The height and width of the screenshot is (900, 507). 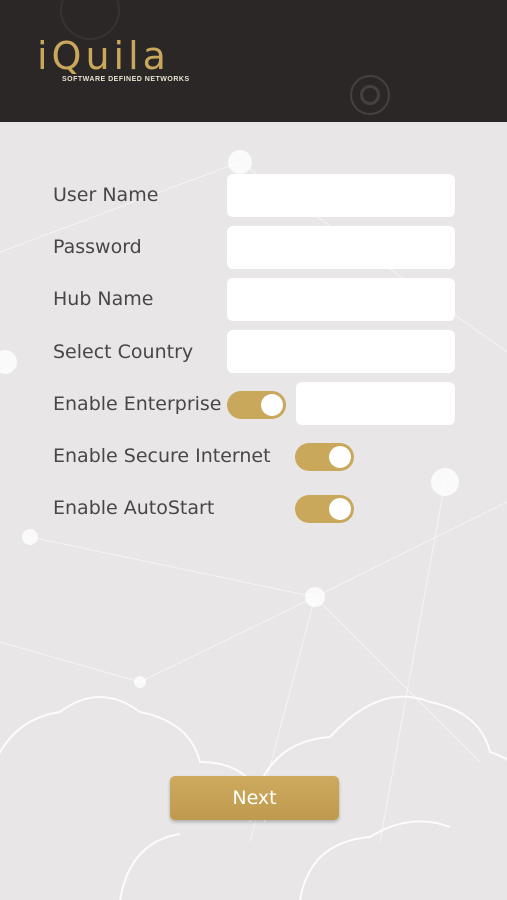 I want to click on hub-name-input, so click(x=341, y=299).